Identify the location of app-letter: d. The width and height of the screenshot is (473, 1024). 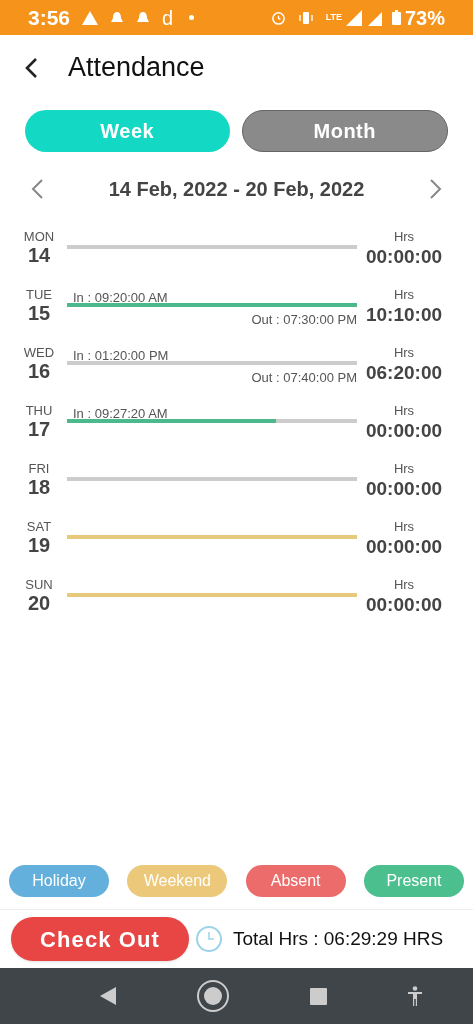
(168, 18).